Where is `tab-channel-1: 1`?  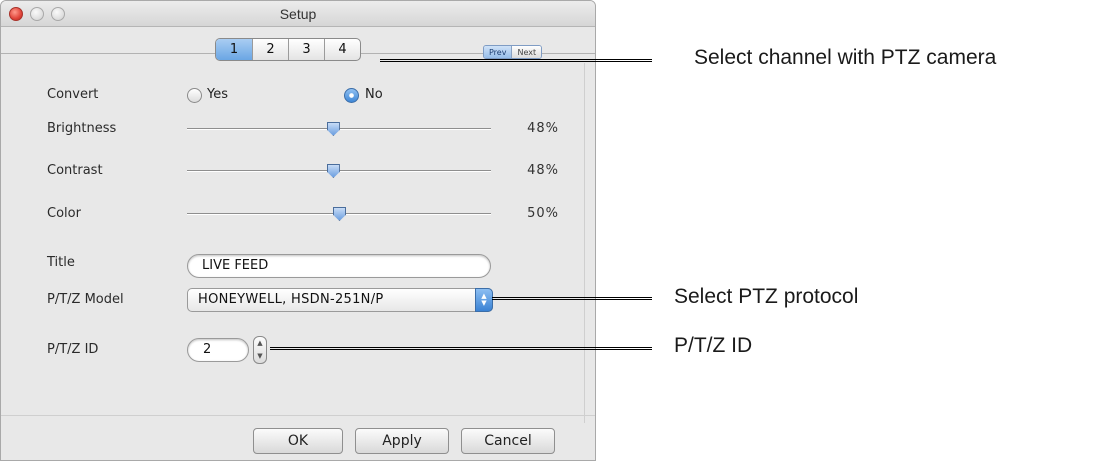
tab-channel-1: 1 is located at coordinates (234, 49).